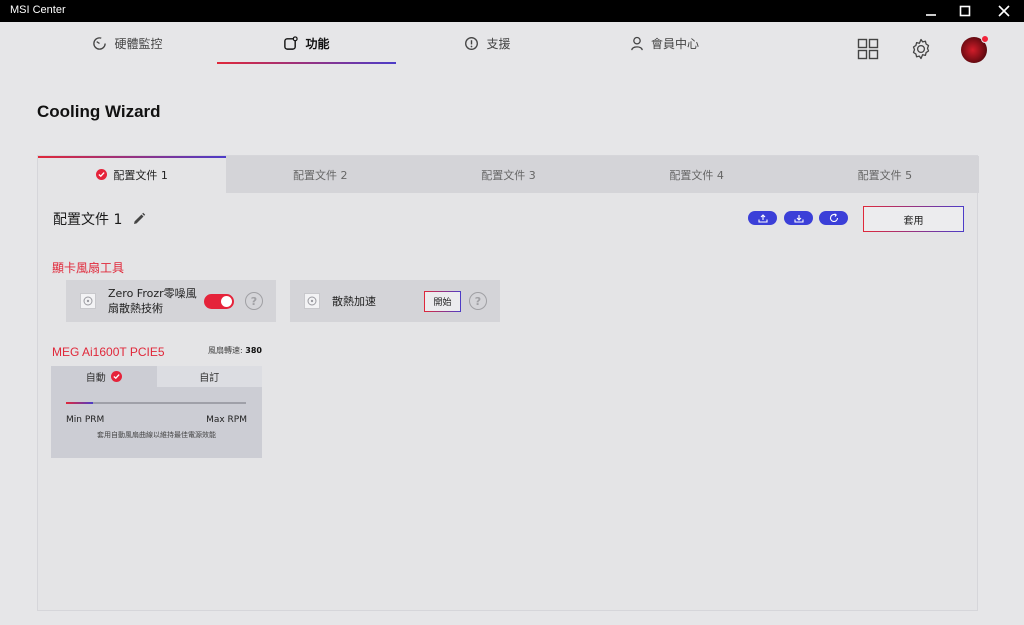 Image resolution: width=1024 pixels, height=625 pixels. I want to click on fan-rpm-slider, so click(156, 403).